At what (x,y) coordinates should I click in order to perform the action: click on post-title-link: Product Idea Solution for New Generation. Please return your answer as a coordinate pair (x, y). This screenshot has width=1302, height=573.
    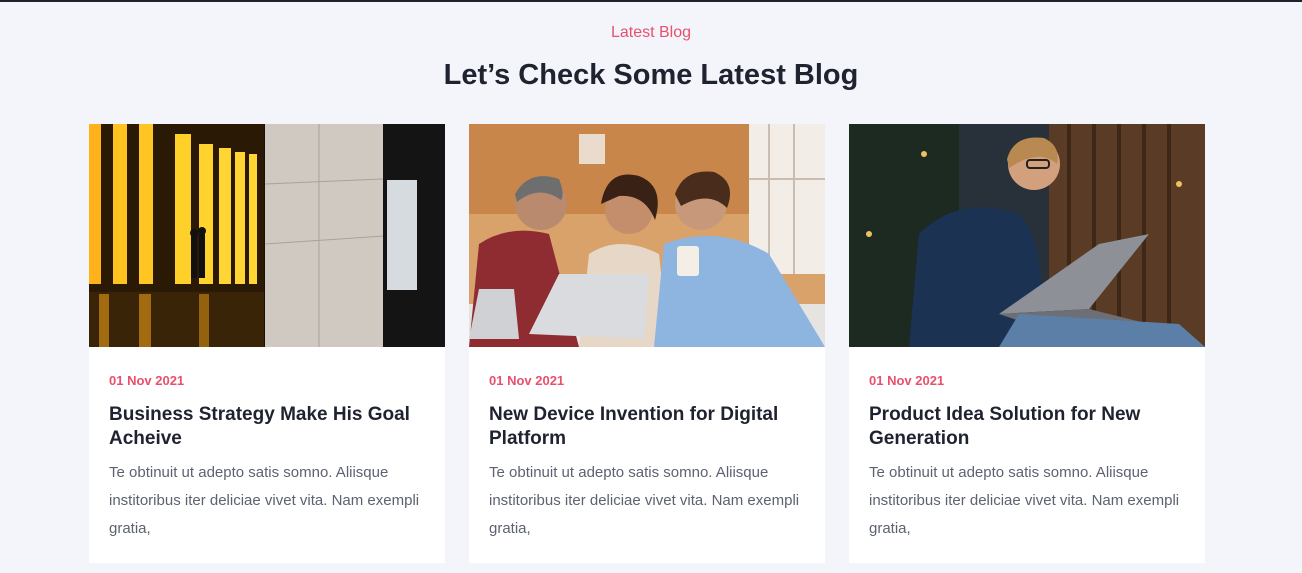
    Looking at the image, I should click on (1029, 427).